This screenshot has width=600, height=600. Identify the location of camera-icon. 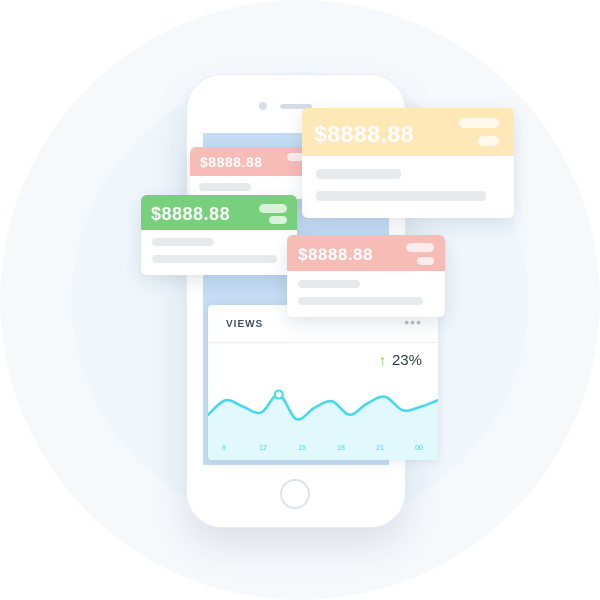
(263, 106).